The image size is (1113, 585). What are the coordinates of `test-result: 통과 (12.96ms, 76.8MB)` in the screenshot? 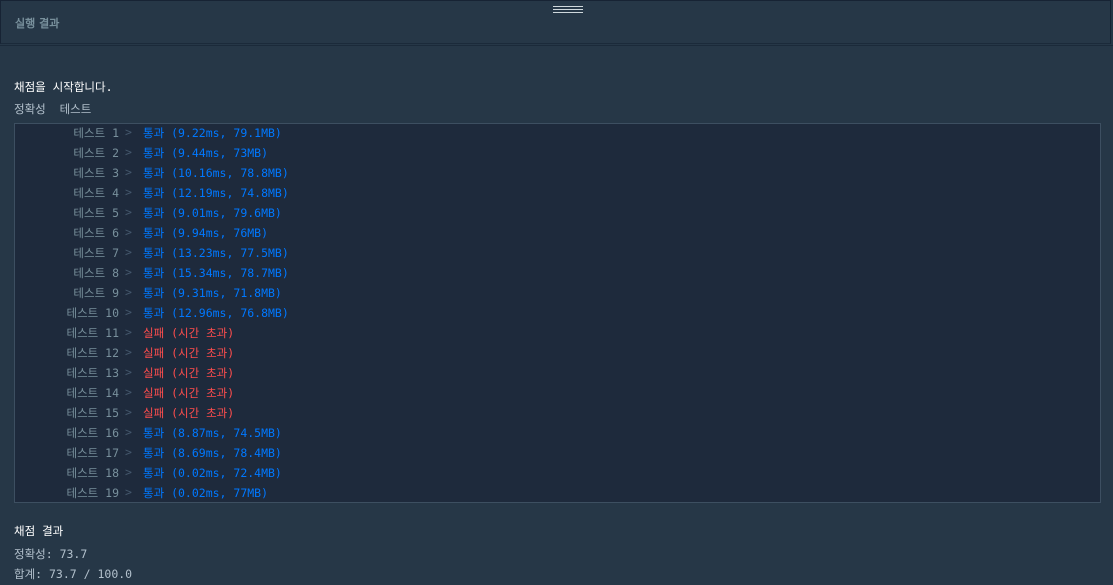 It's located at (216, 313).